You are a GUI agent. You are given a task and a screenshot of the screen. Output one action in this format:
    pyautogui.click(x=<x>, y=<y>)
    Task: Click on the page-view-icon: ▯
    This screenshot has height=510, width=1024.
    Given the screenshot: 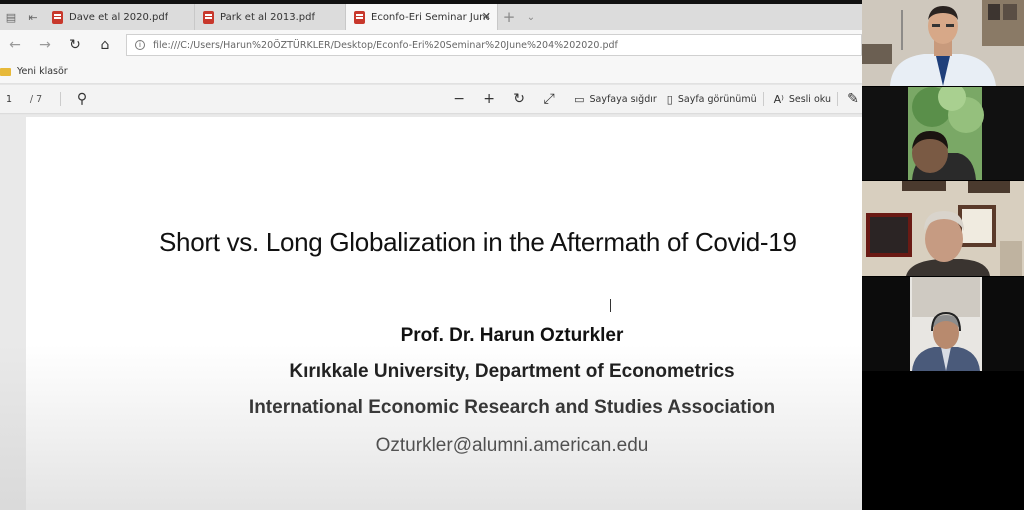 What is the action you would take?
    pyautogui.click(x=669, y=99)
    